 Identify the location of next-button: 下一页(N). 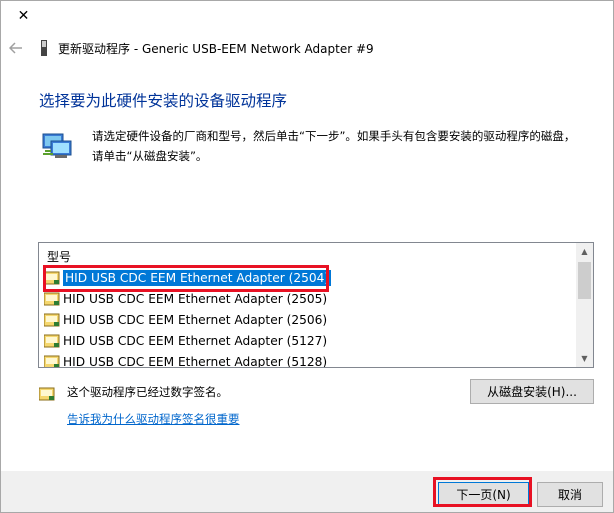
(483, 494).